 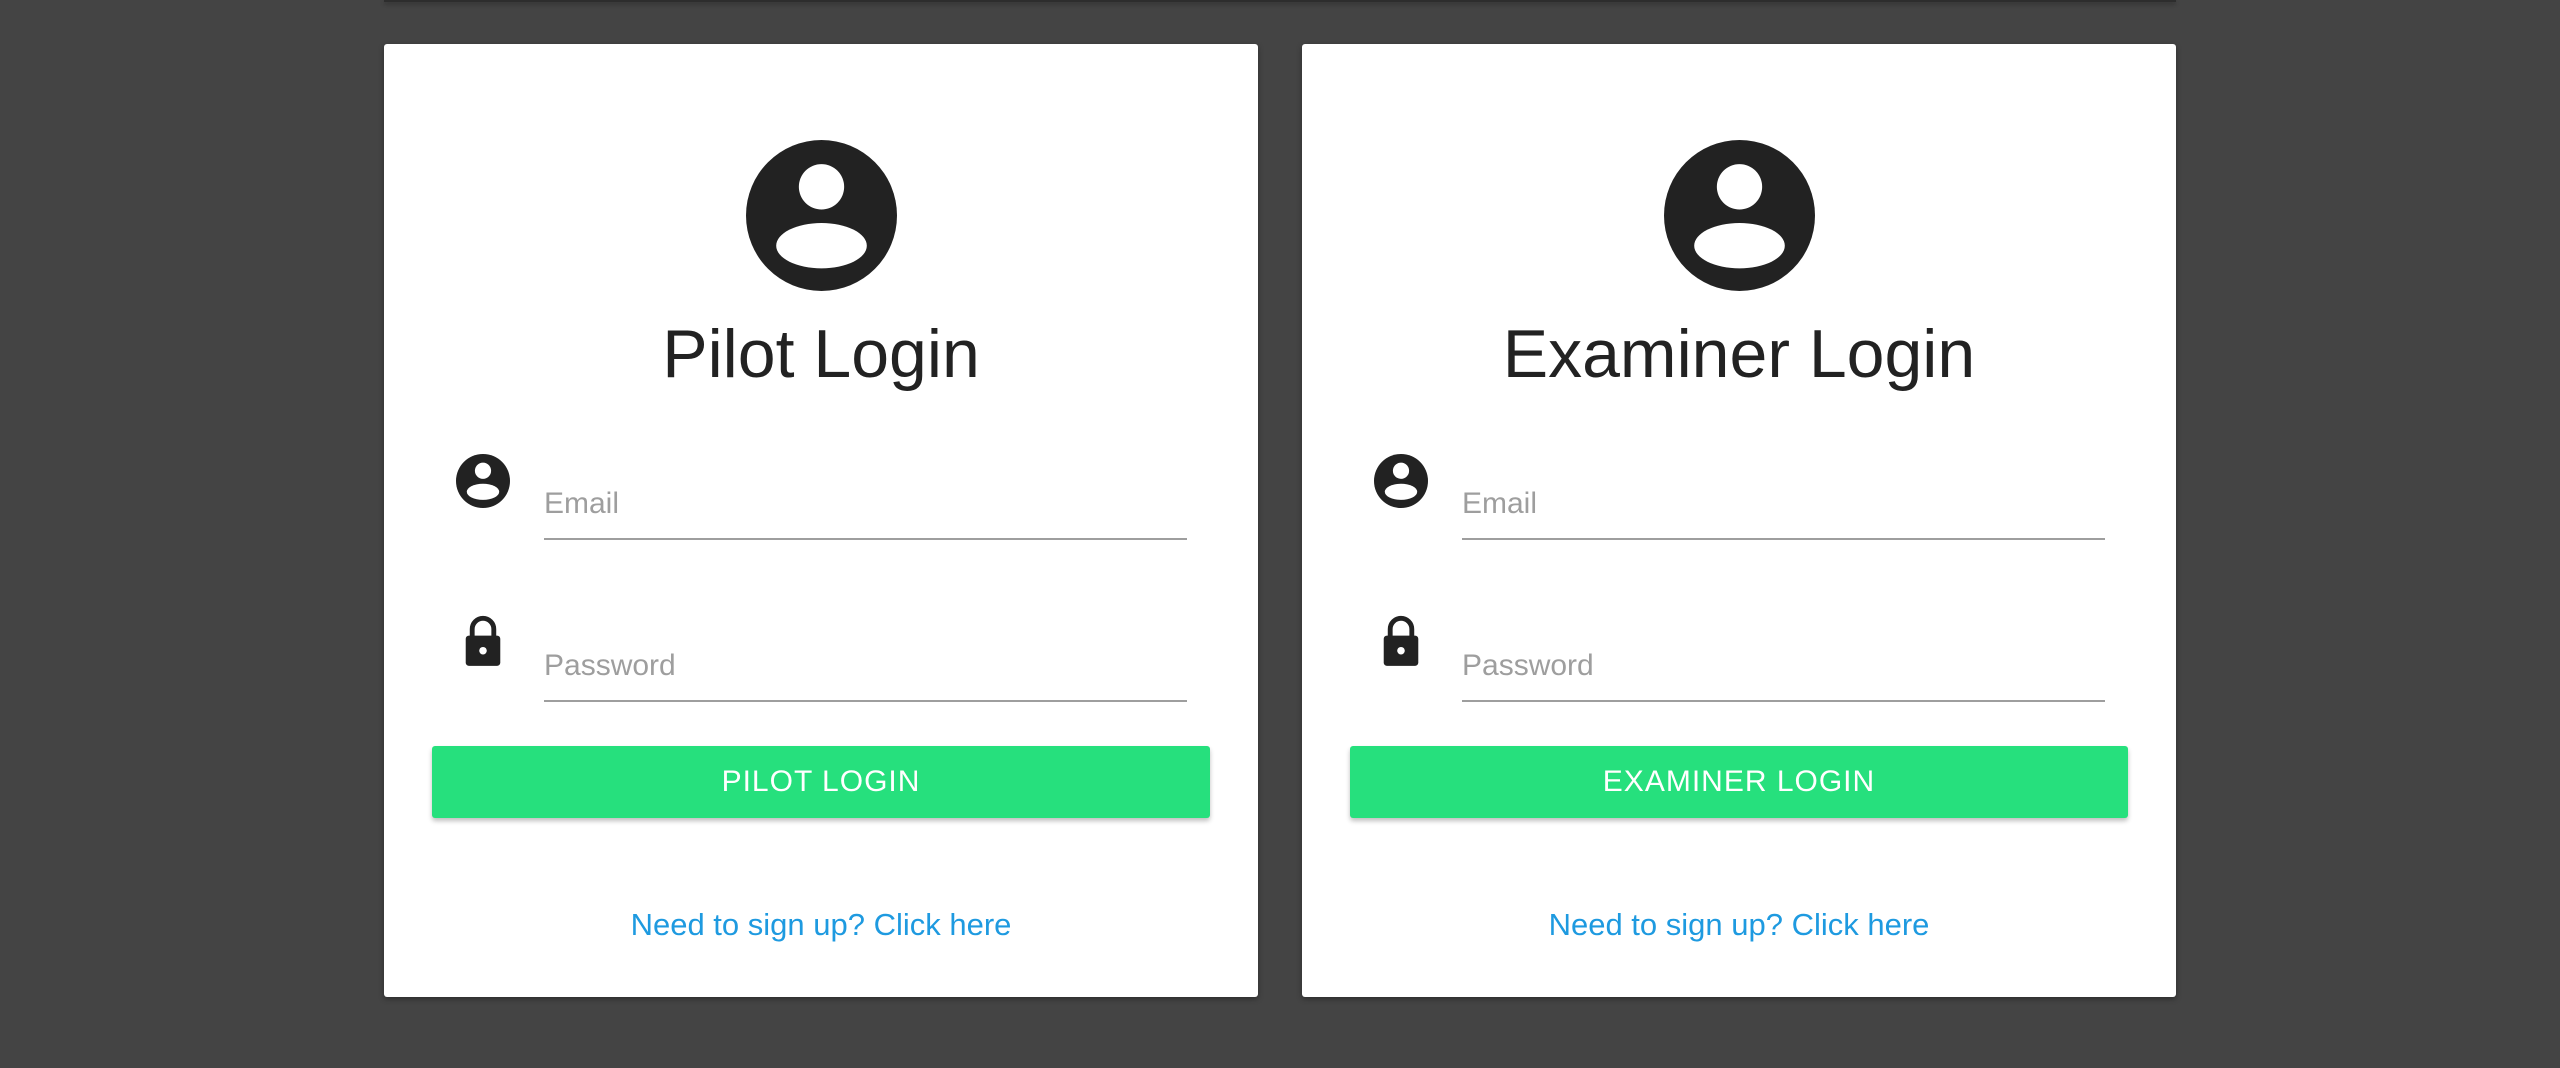 I want to click on page-title: Pilot Login, so click(x=821, y=354).